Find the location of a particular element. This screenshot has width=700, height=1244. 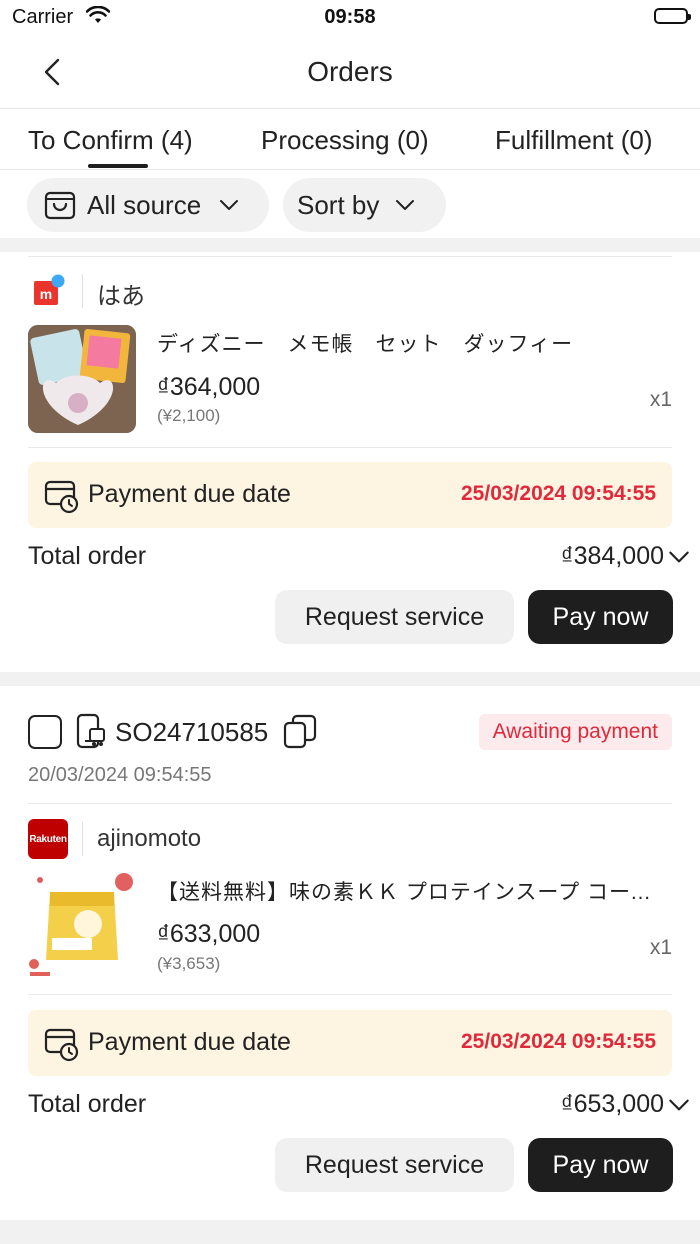

product-name: 【送料無料】味の素ＫＫ プロテインスープ コーンクリーム is located at coordinates (409, 891).